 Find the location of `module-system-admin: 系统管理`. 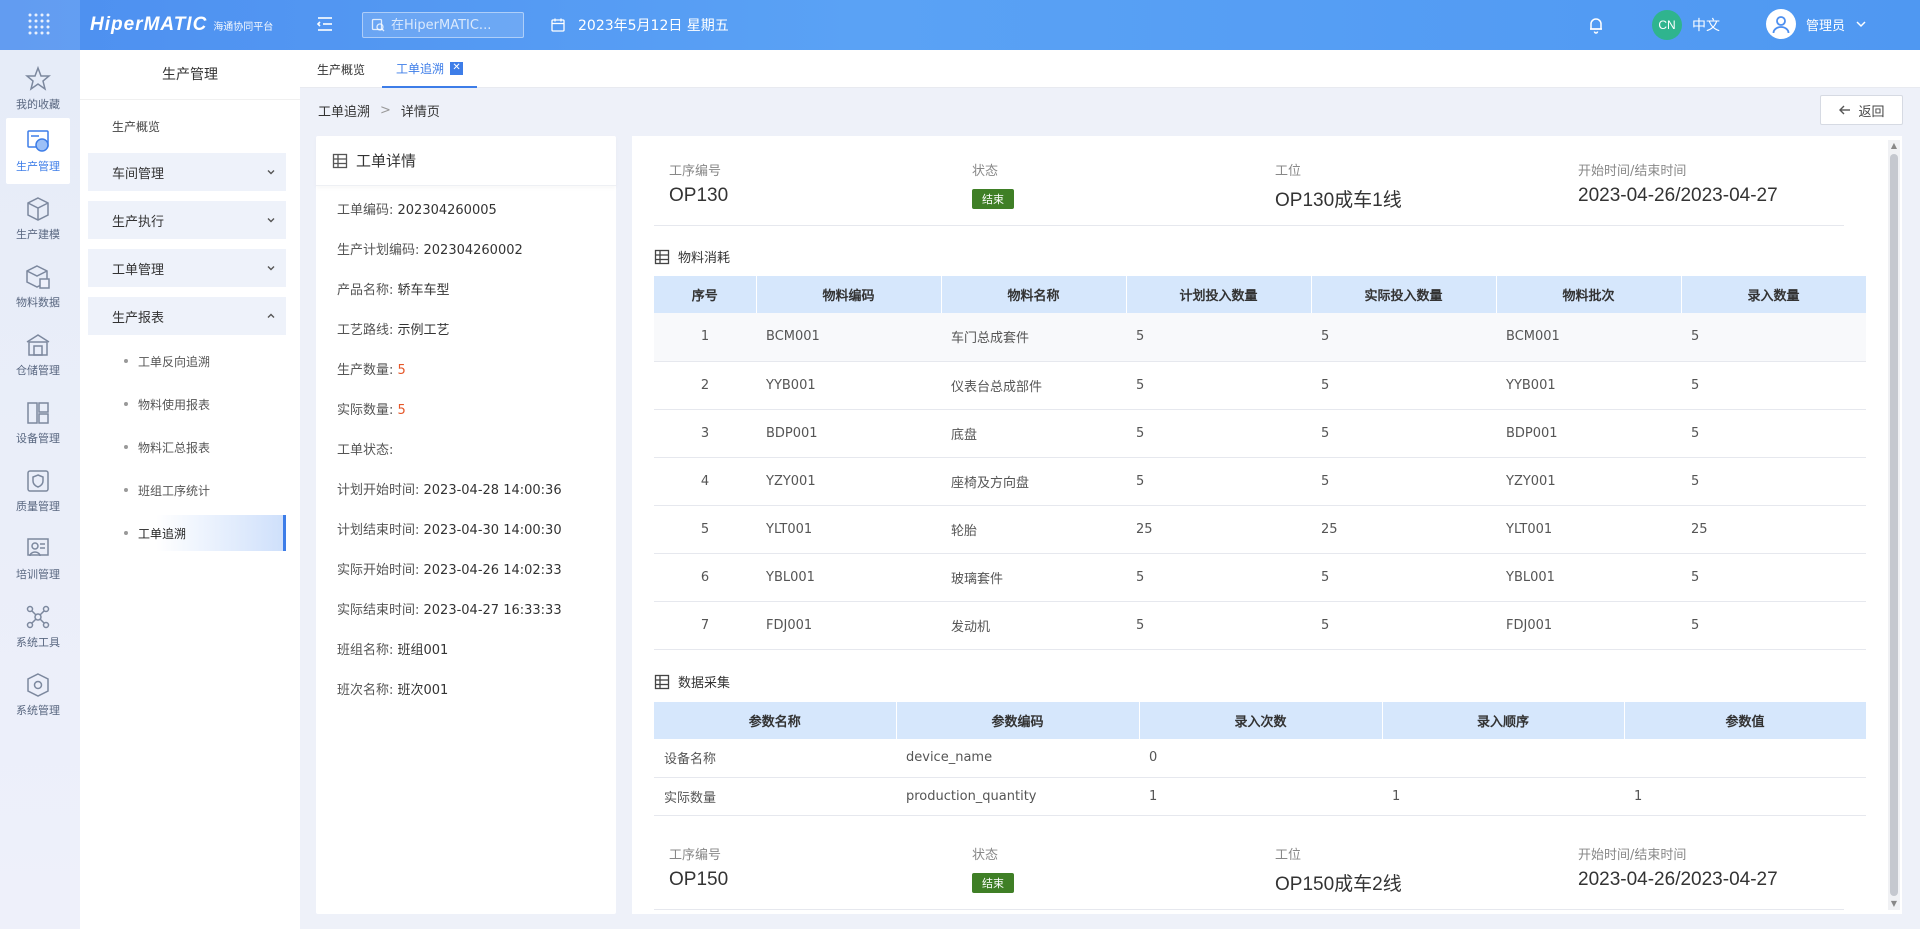

module-system-admin: 系统管理 is located at coordinates (38, 695).